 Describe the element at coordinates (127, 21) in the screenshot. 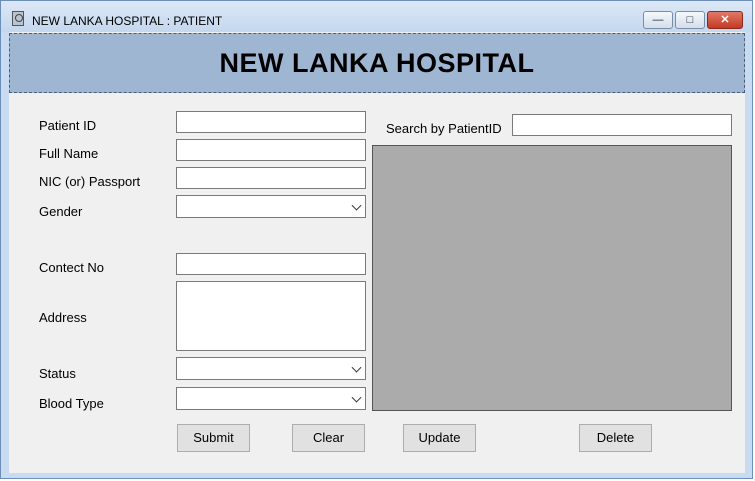

I see `window-title: NEW LANKA HOSPITAL : PATIENT` at that location.